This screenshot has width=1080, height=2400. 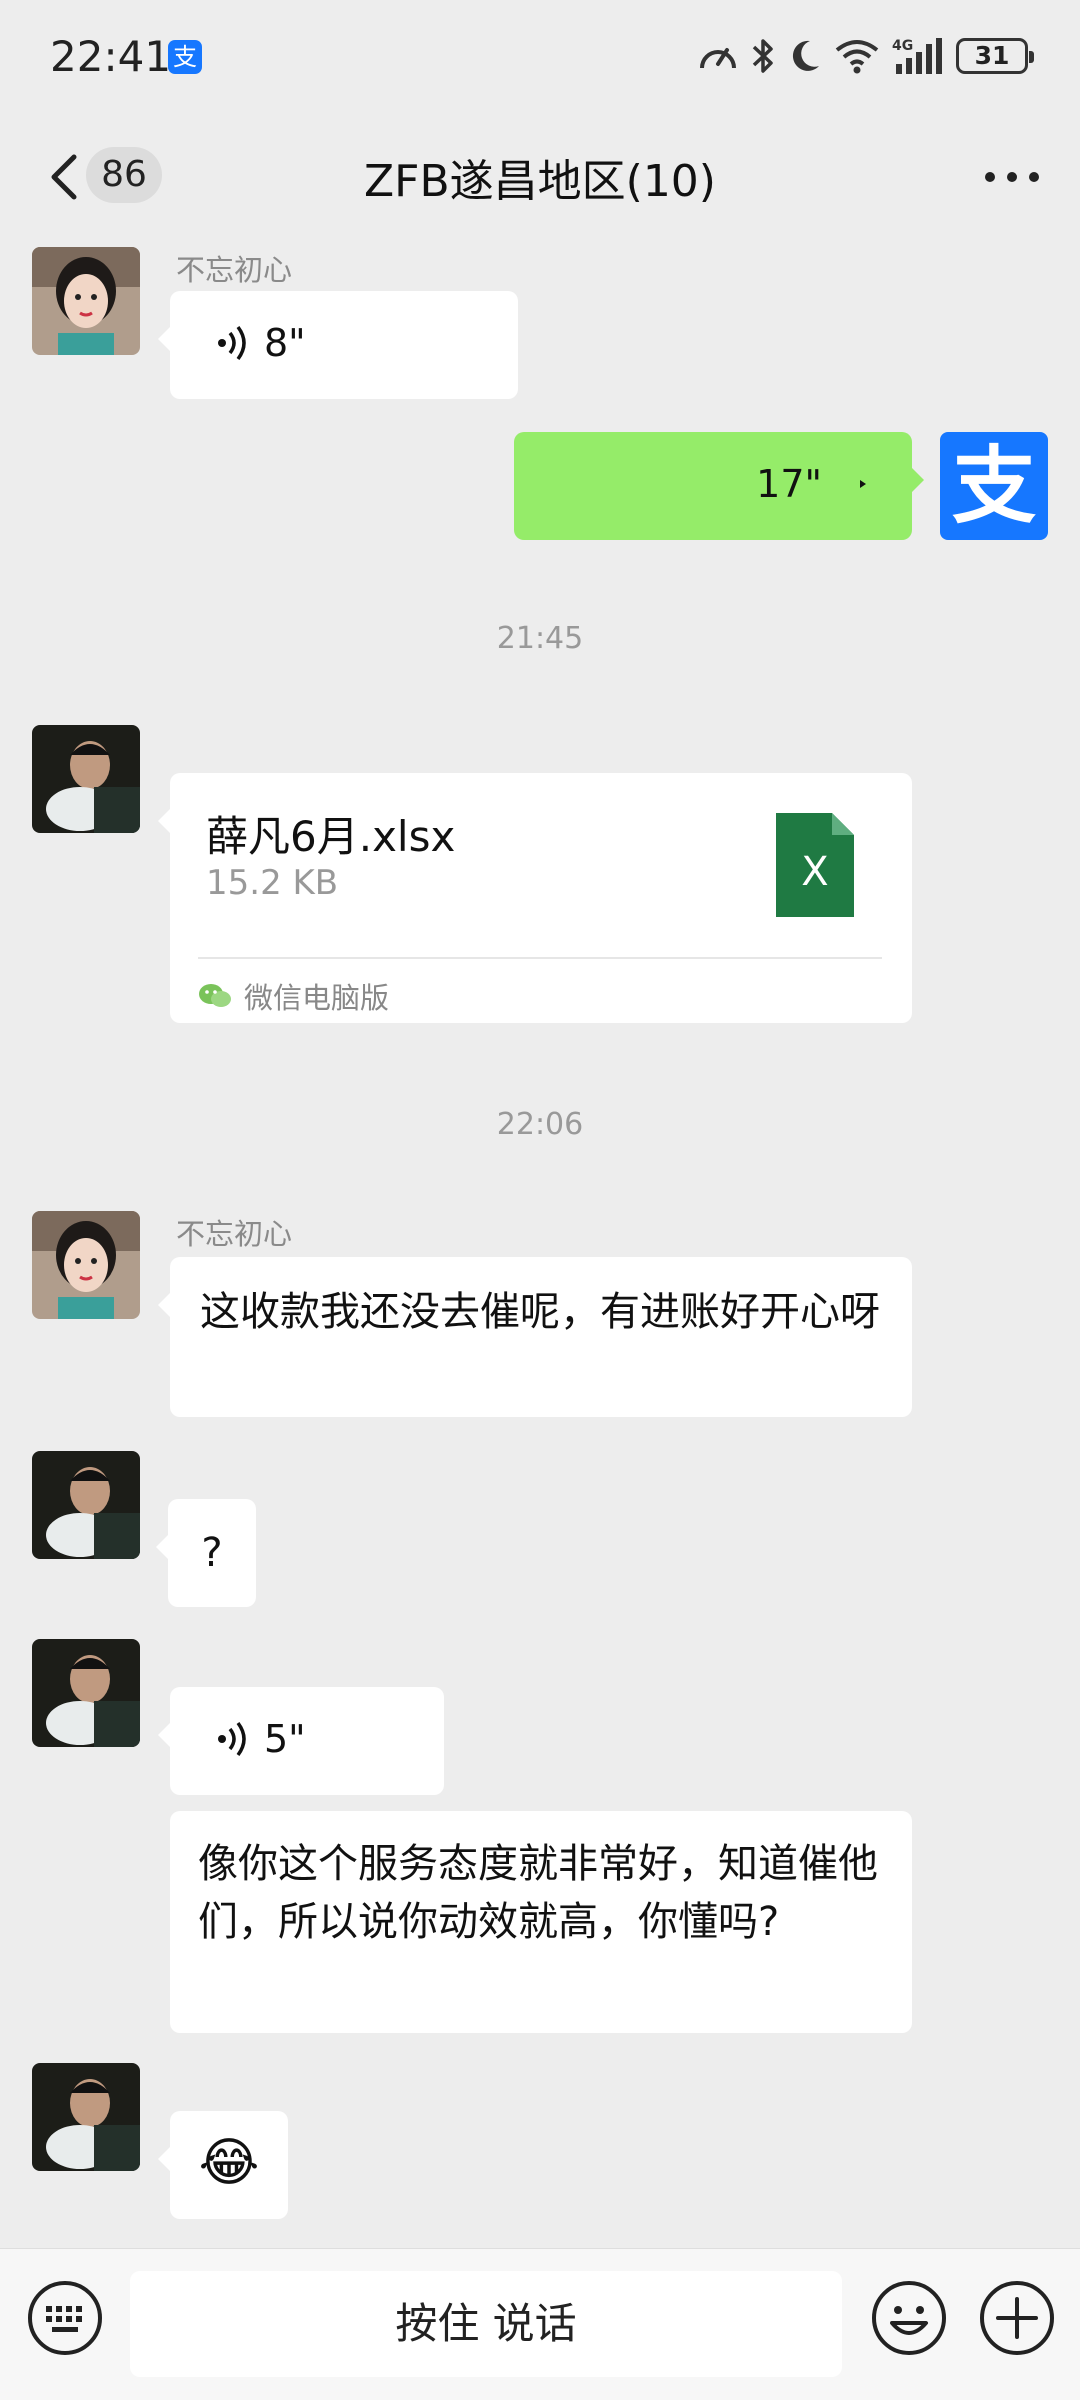 What do you see at coordinates (814, 872) in the screenshot?
I see `excel-glyph: X` at bounding box center [814, 872].